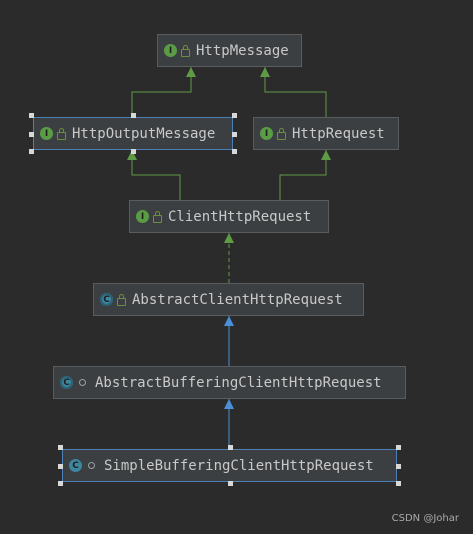 The image size is (473, 534). I want to click on node-label: AbstractBufferingClientHttpRequest, so click(238, 382).